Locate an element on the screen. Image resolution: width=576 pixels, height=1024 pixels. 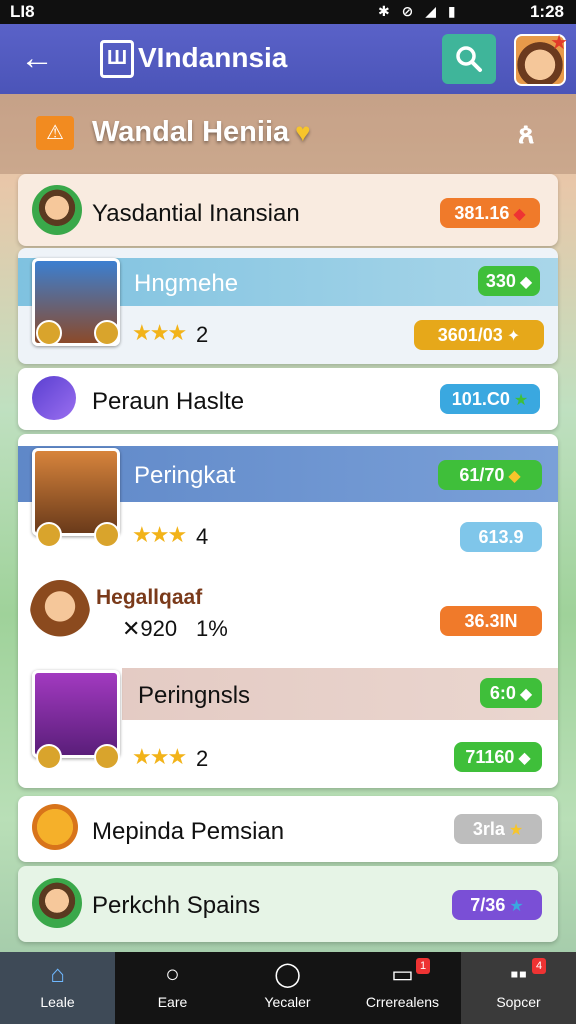
row-label: Peringnsls is located at coordinates (194, 695).